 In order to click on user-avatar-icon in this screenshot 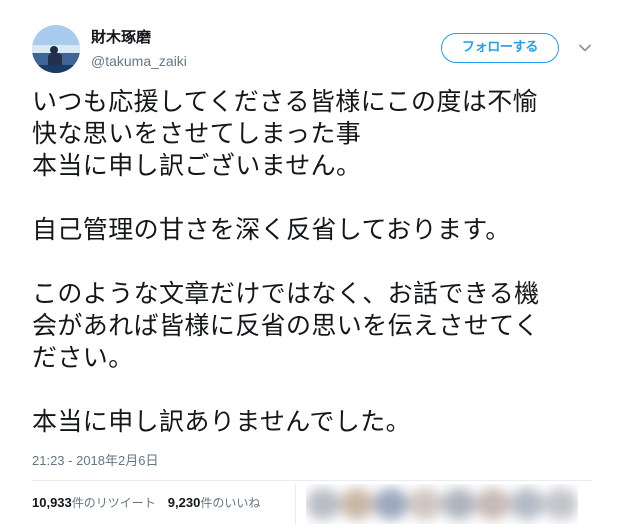, I will do `click(56, 49)`.